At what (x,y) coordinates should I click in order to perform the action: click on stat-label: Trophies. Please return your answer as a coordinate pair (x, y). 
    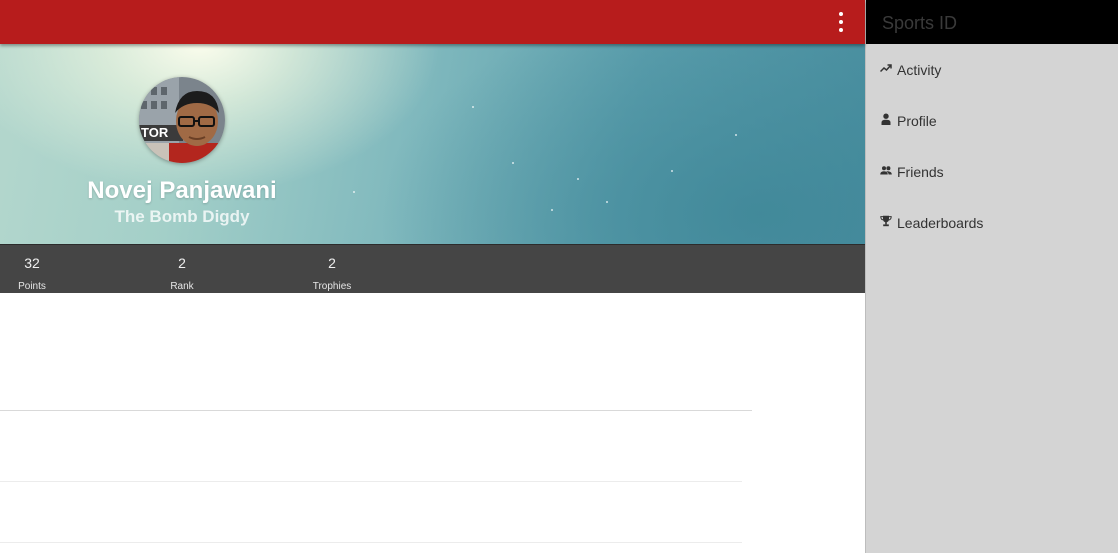
    Looking at the image, I should click on (332, 286).